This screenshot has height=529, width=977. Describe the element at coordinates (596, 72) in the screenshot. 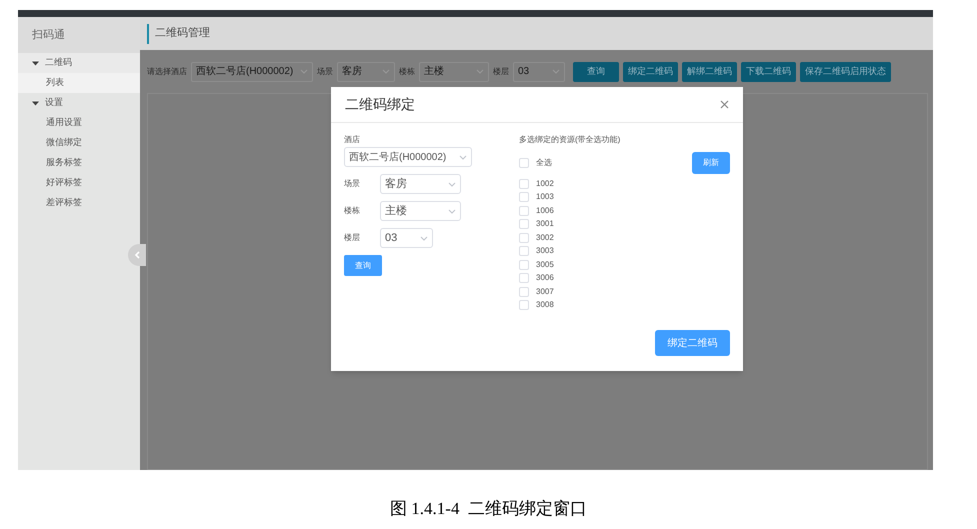

I see `toolbar-button: 查询` at that location.